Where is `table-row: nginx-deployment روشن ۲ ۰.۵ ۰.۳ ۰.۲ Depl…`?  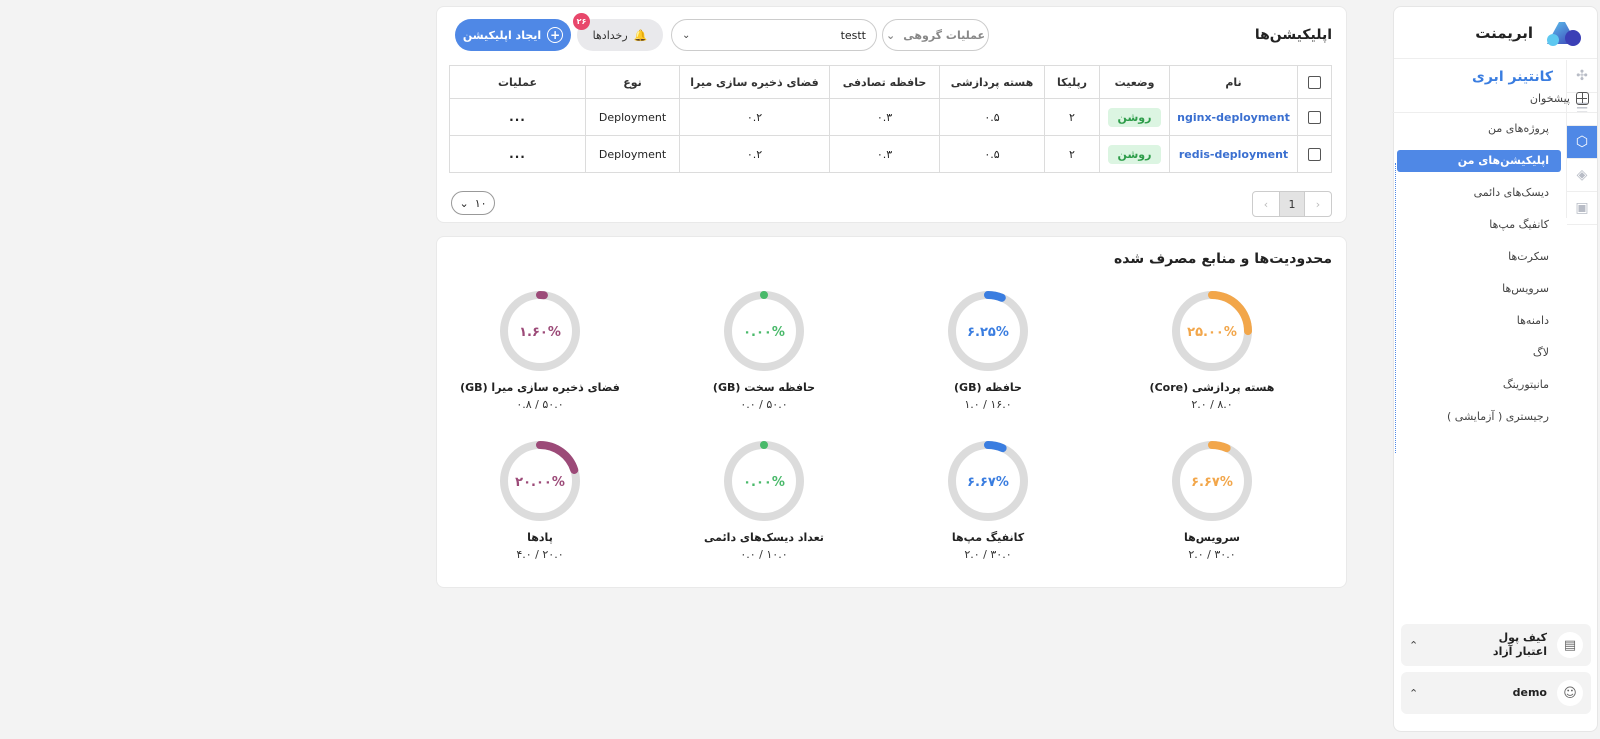
table-row: nginx-deployment روشن ۲ ۰.۵ ۰.۳ ۰.۲ Depl… is located at coordinates (890, 117).